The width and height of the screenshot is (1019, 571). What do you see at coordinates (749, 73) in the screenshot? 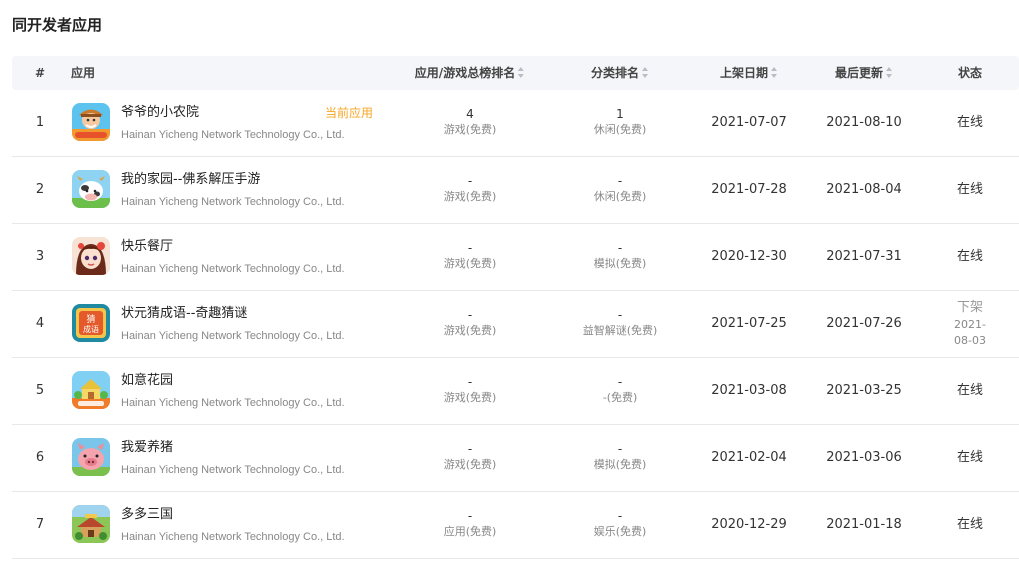
I see `header-release-date: 上架日期` at bounding box center [749, 73].